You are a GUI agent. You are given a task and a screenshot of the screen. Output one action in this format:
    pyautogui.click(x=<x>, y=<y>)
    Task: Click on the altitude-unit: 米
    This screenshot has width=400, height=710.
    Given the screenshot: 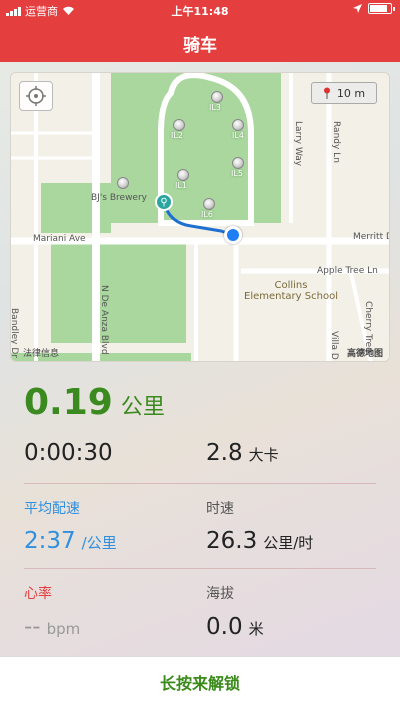 What is the action you would take?
    pyautogui.click(x=256, y=629)
    